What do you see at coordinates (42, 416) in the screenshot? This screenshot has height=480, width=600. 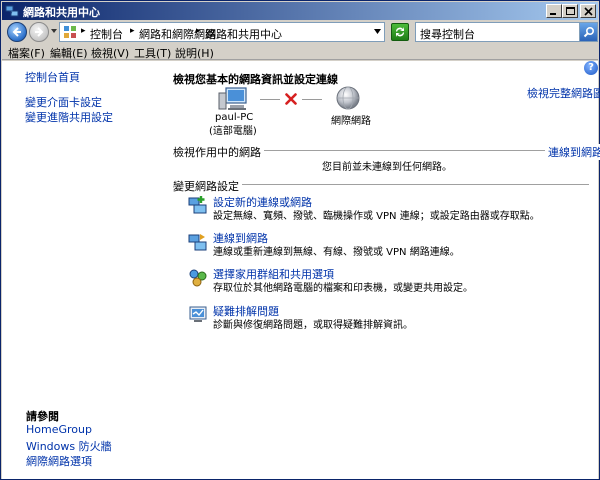 I see `see-also-title: 請參閱` at bounding box center [42, 416].